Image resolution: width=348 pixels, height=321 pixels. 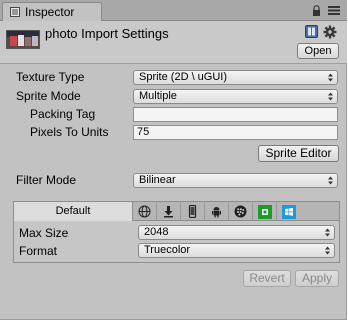 I want to click on windows-store-icon, so click(x=265, y=212).